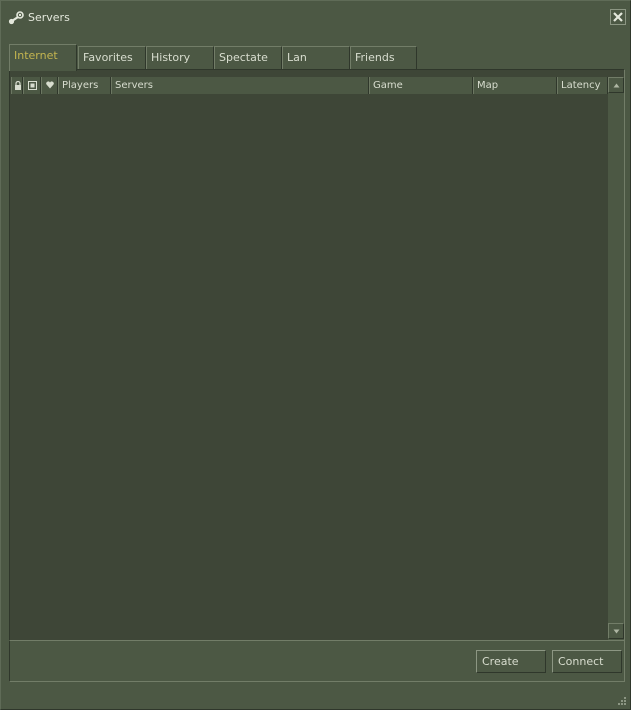 This screenshot has height=710, width=631. What do you see at coordinates (180, 57) in the screenshot?
I see `tab-history: History` at bounding box center [180, 57].